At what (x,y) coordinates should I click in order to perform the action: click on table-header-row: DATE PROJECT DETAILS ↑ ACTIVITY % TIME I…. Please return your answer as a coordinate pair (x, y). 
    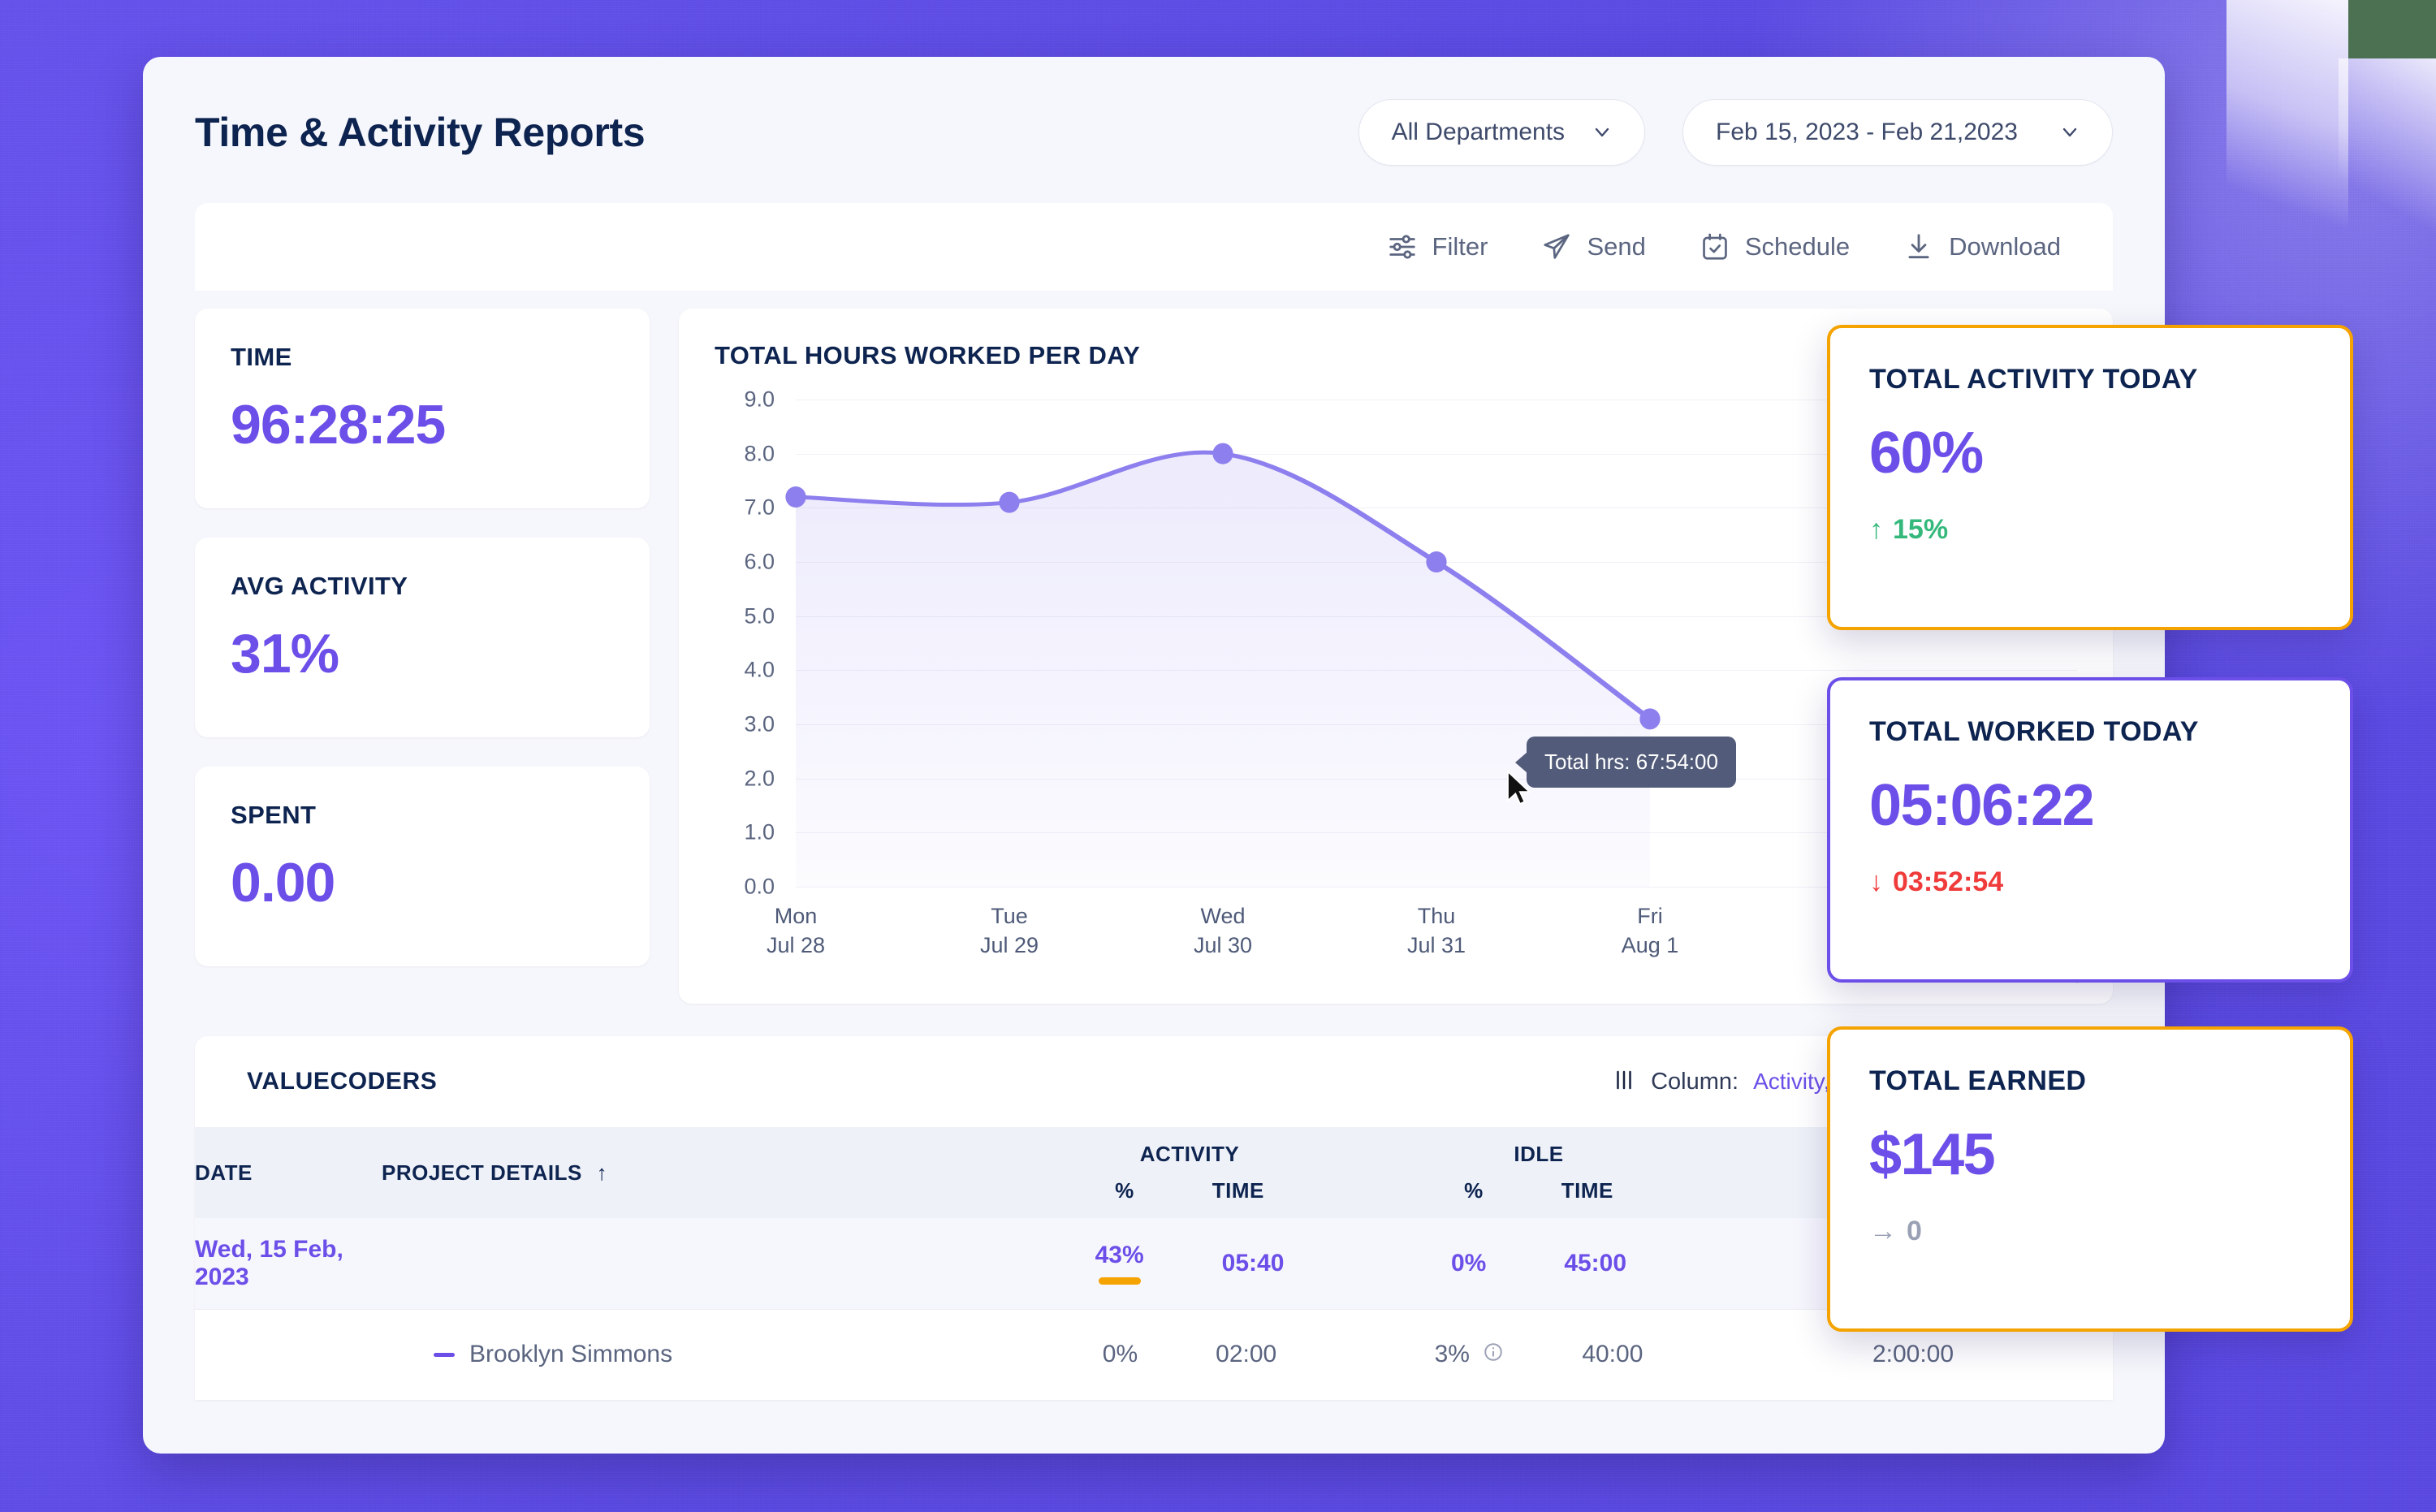
    Looking at the image, I should click on (1154, 1172).